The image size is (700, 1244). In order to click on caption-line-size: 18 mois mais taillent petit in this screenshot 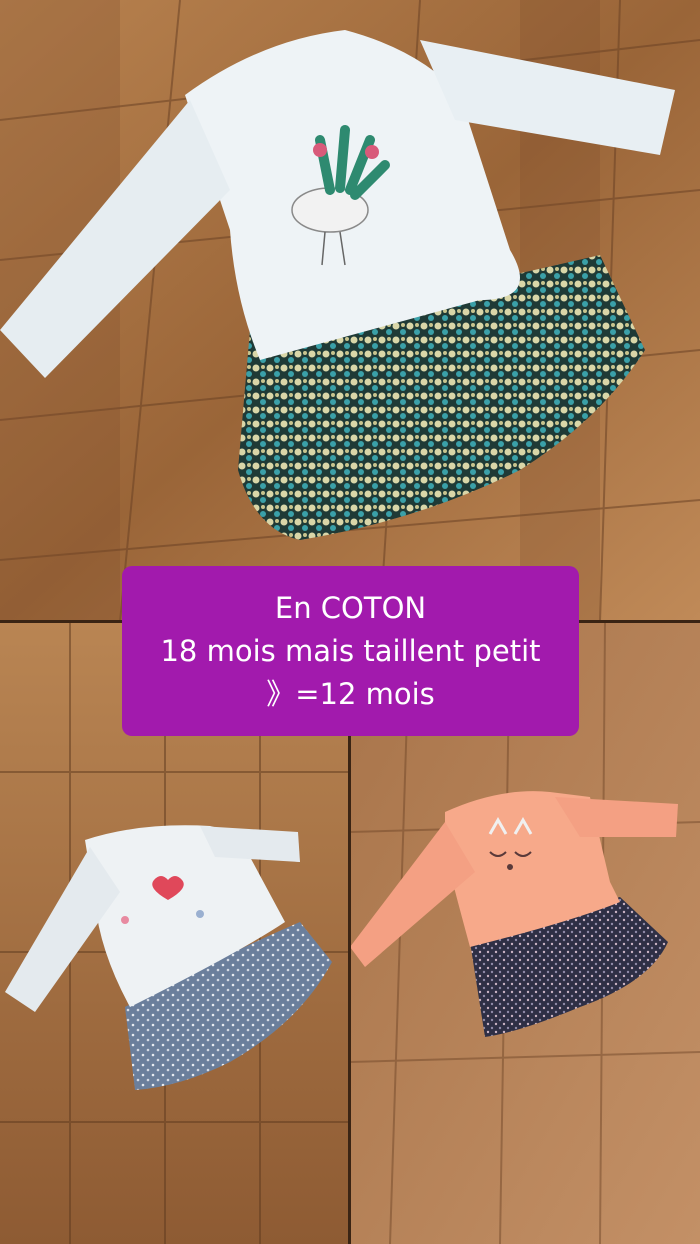, I will do `click(350, 650)`.